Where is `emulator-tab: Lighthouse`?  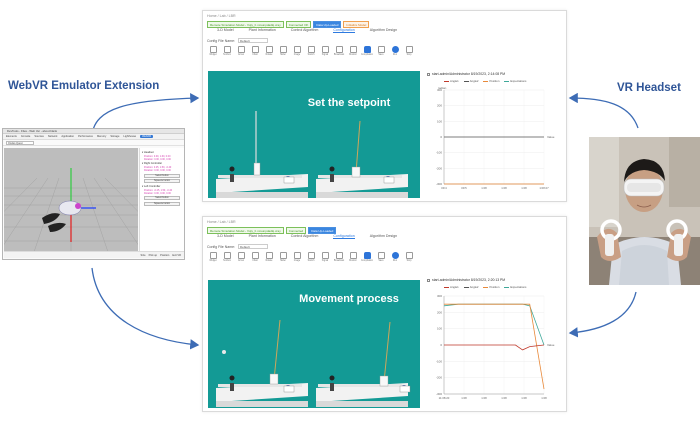 emulator-tab: Lighthouse is located at coordinates (129, 136).